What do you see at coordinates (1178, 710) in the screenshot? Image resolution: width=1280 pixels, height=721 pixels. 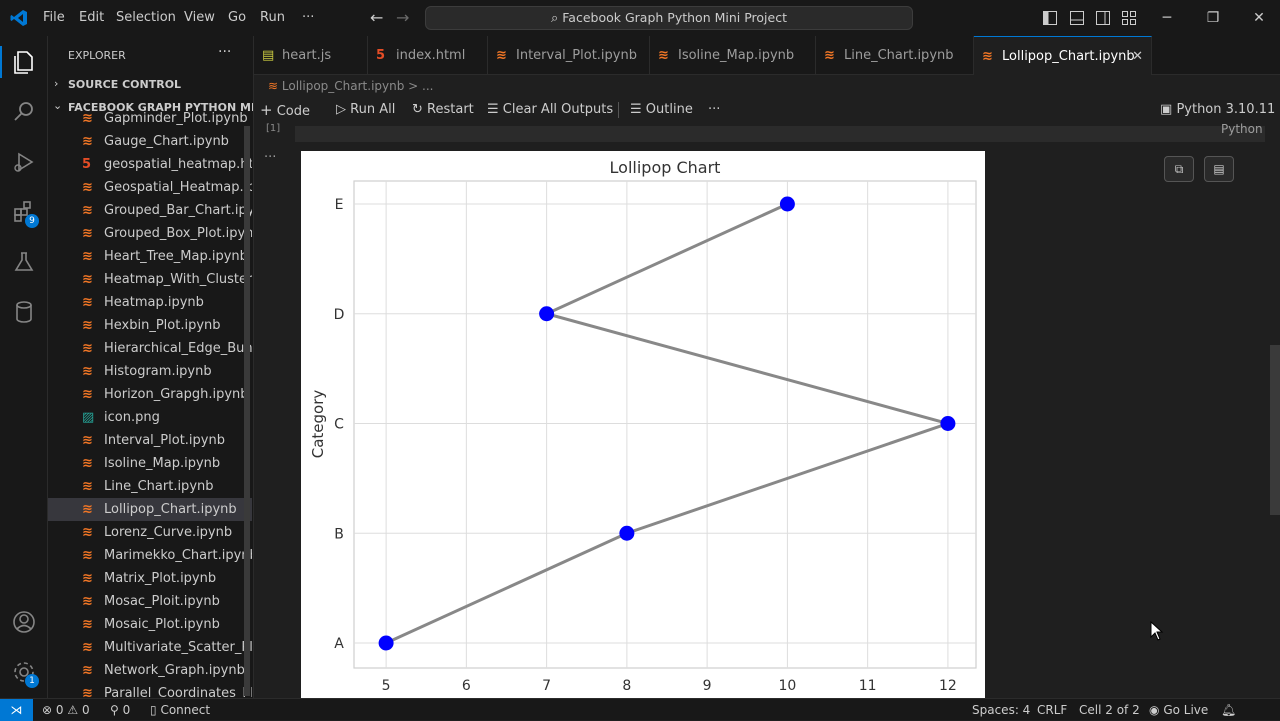 I see `go-live-button: ◉ Go Live` at bounding box center [1178, 710].